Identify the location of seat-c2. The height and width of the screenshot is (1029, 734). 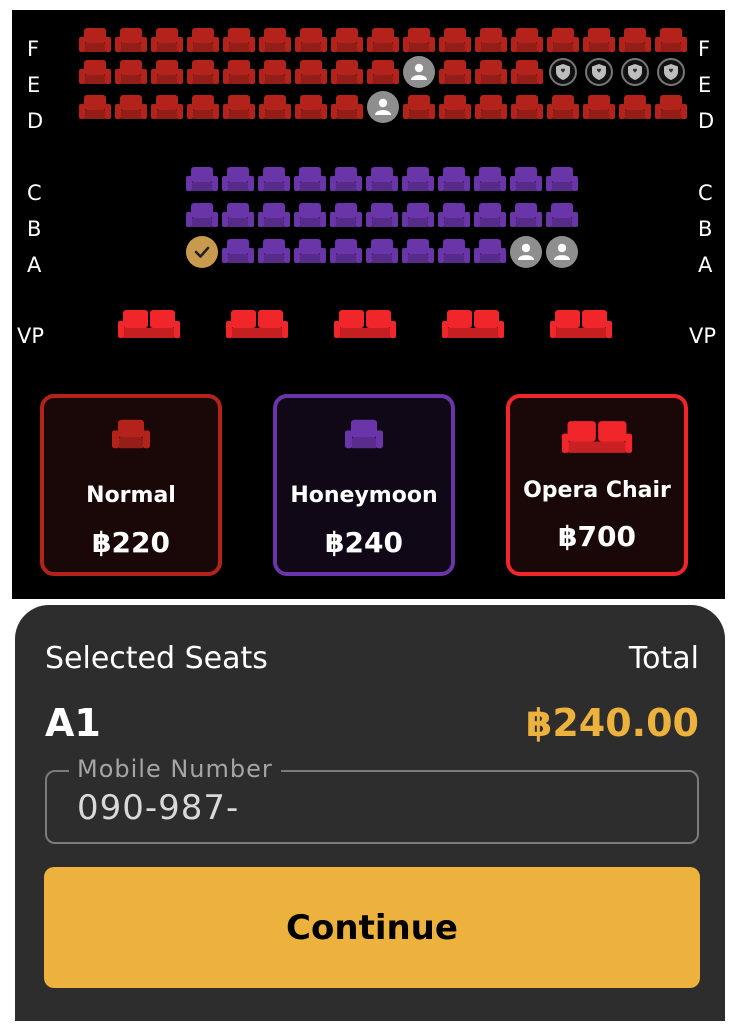
(238, 179).